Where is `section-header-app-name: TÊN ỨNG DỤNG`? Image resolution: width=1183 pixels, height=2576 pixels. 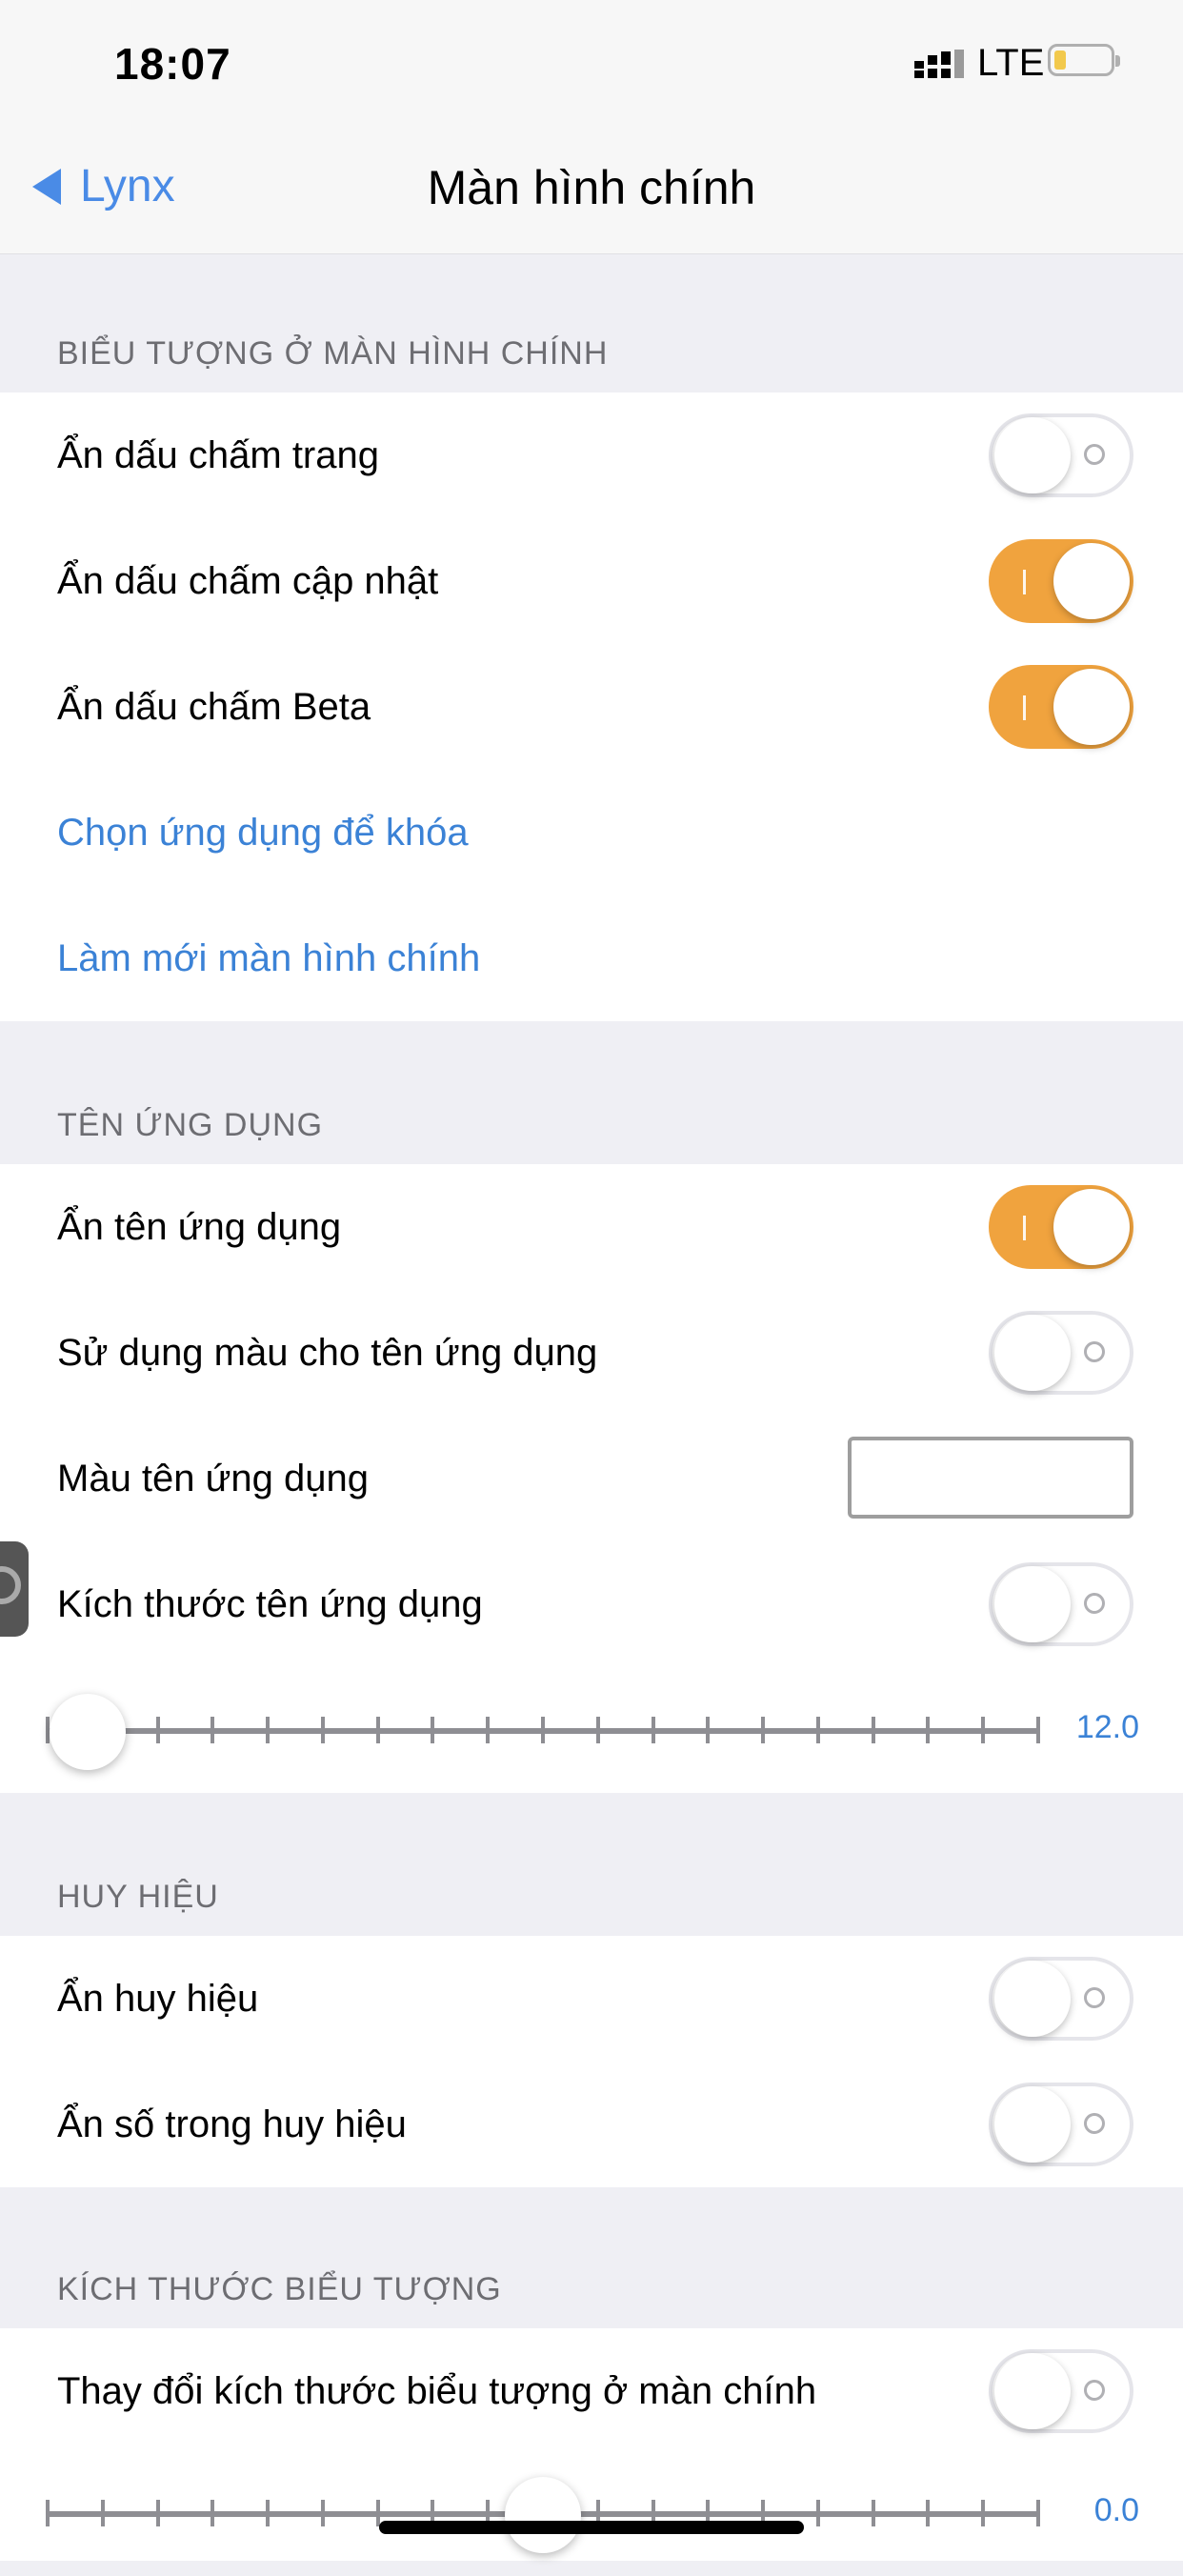
section-header-app-name: TÊN ỨNG DỤNG is located at coordinates (191, 1125).